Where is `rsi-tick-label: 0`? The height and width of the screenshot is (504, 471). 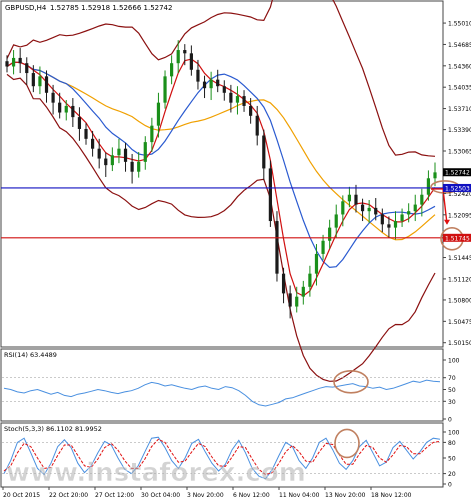
rsi-tick-label: 0 is located at coordinates (450, 420).